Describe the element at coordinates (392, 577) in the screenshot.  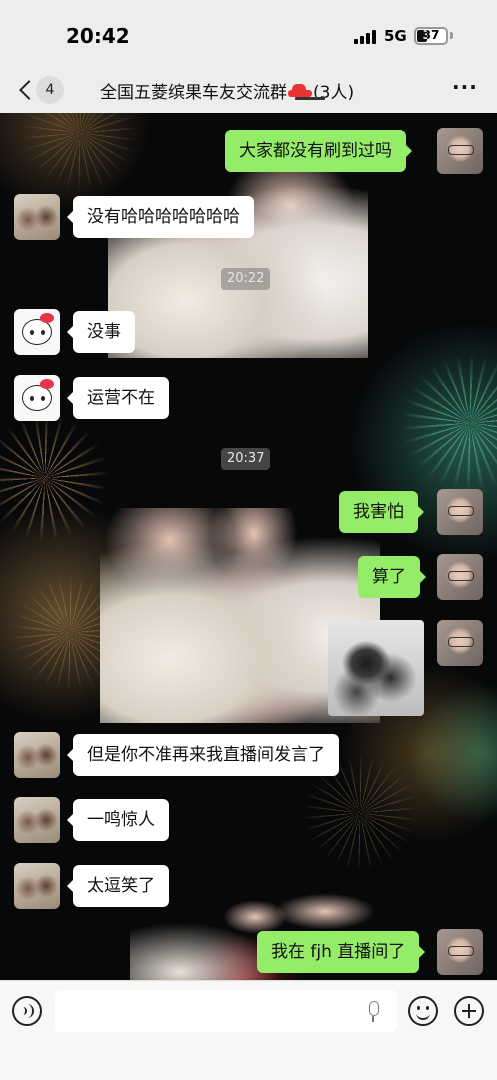
I see `outgoing-message: 算了` at that location.